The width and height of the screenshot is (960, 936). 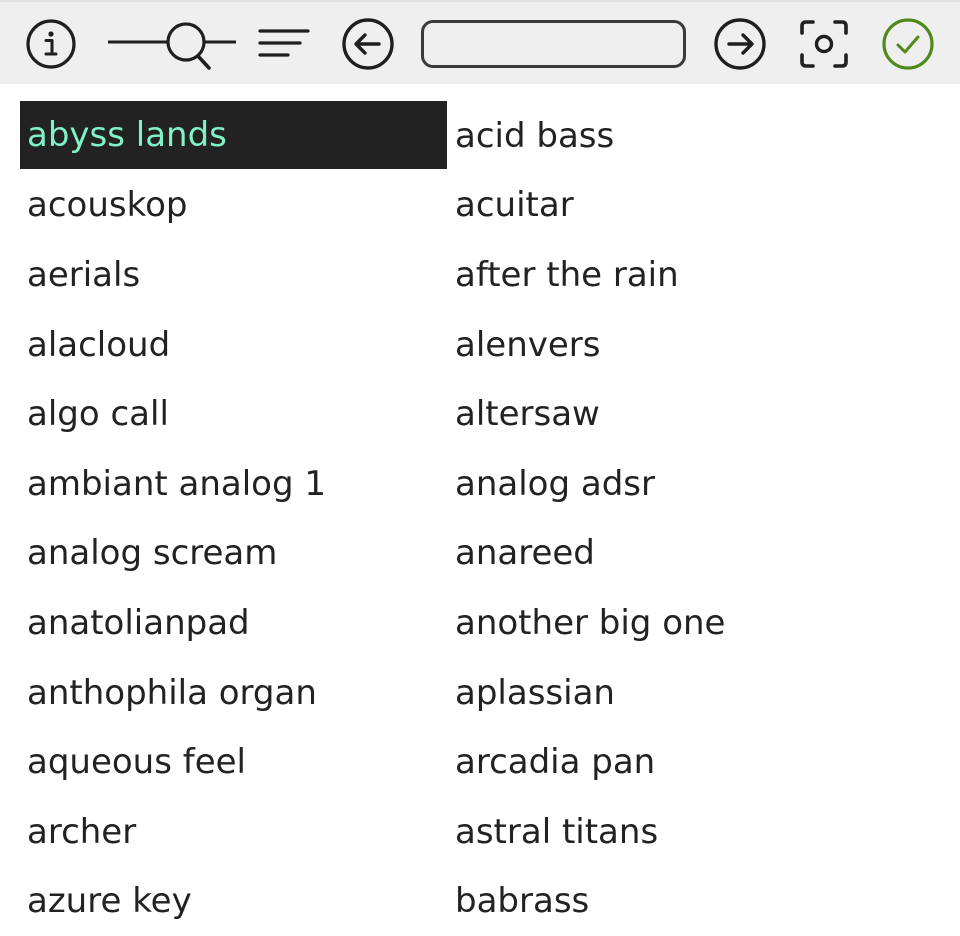 I want to click on list-item: aplassian, so click(x=662, y=693).